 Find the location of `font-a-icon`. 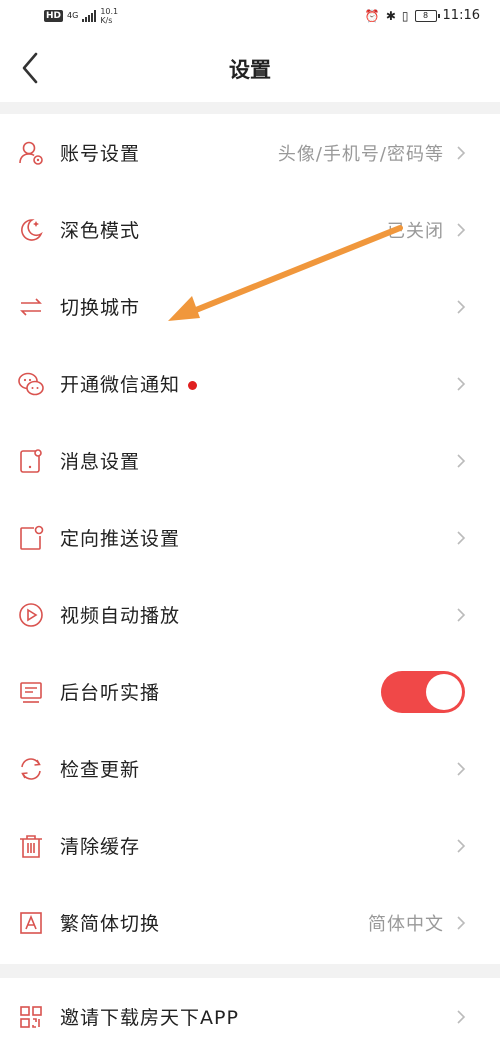

font-a-icon is located at coordinates (31, 922).